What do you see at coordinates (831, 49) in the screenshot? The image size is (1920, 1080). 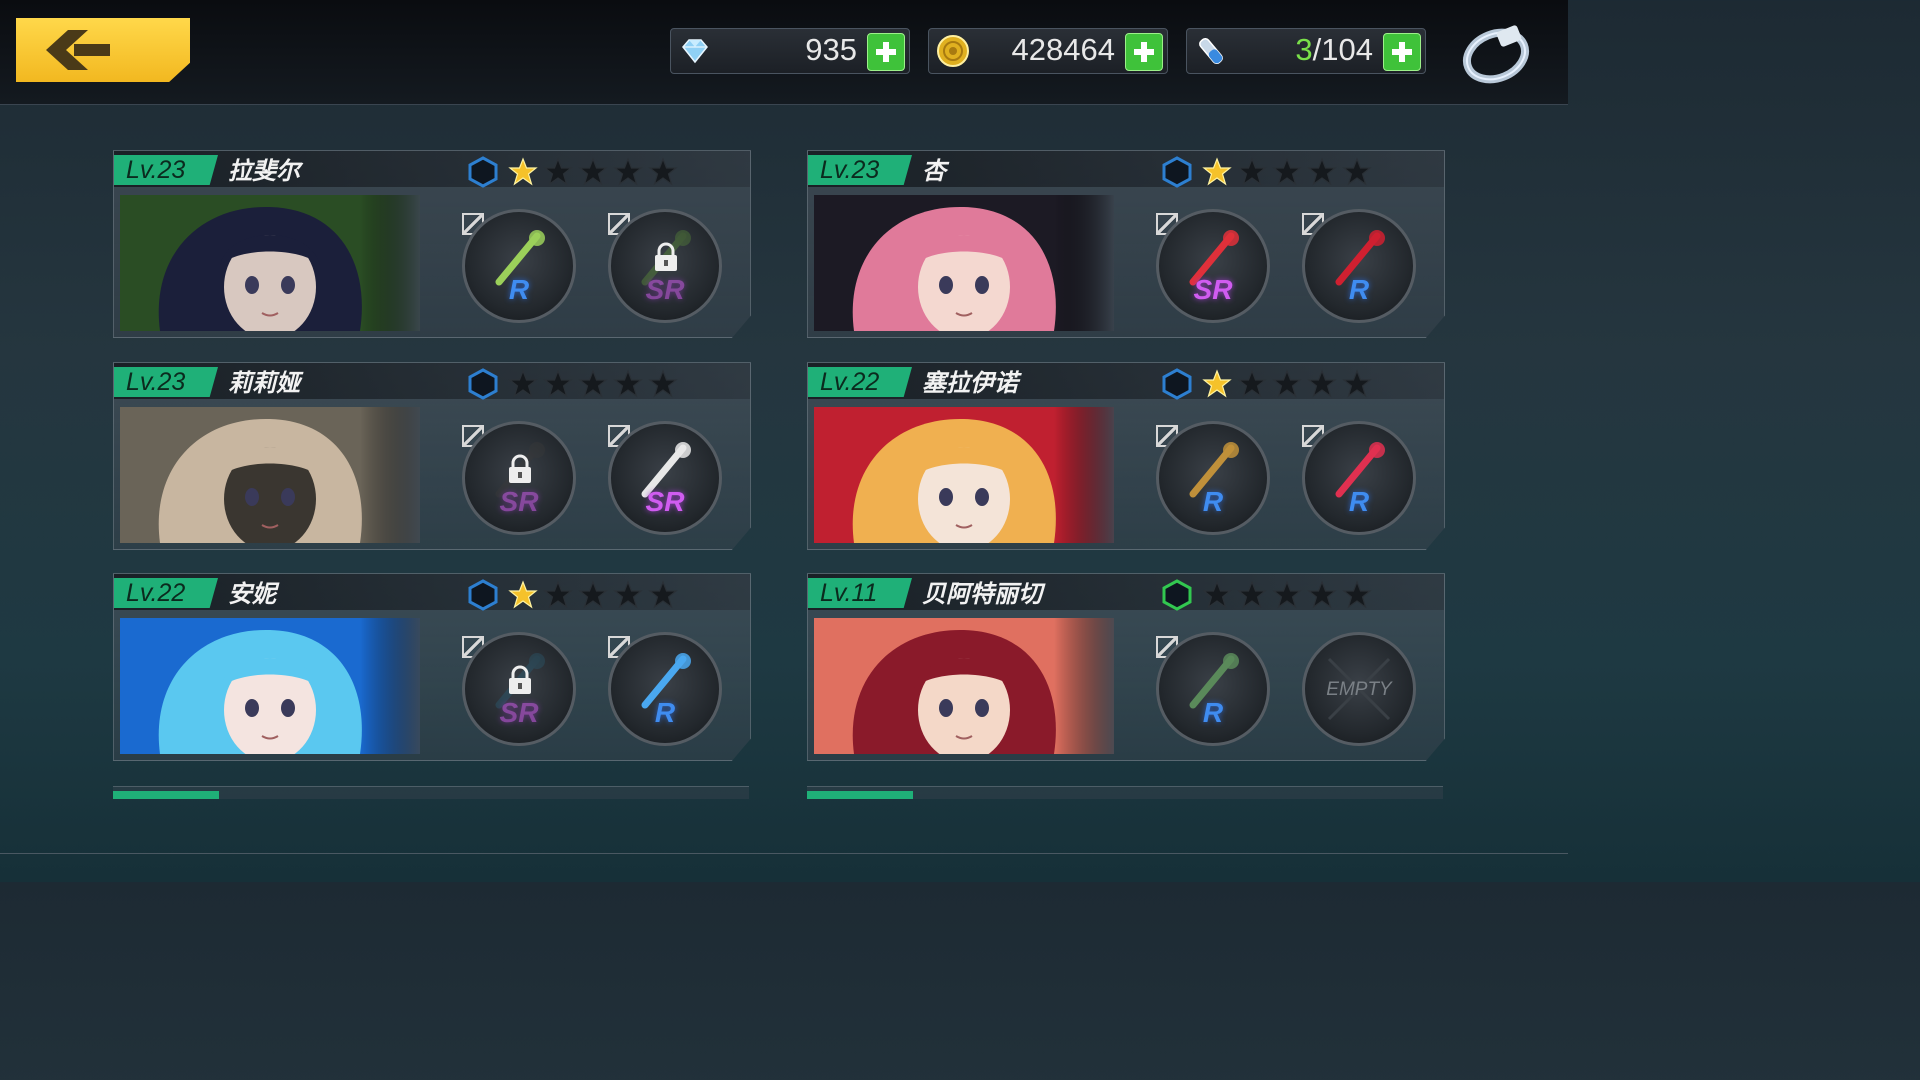 I see `gems-value: 935` at bounding box center [831, 49].